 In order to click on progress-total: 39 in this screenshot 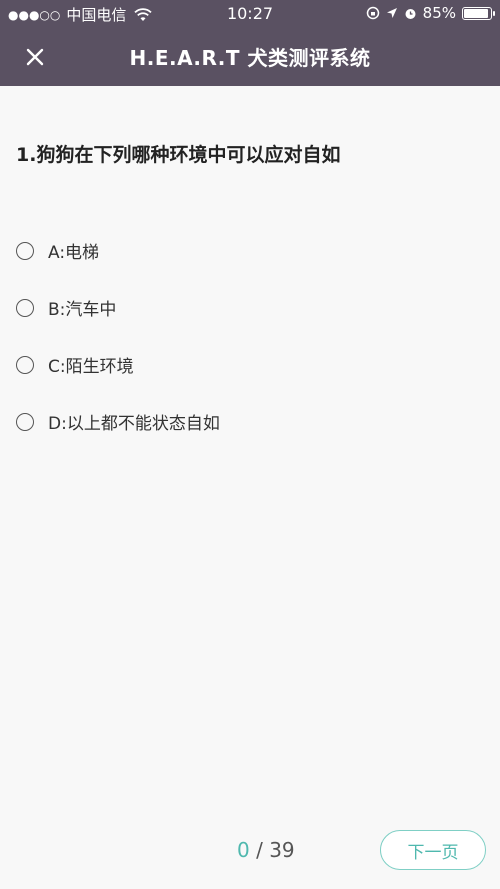, I will do `click(282, 850)`.